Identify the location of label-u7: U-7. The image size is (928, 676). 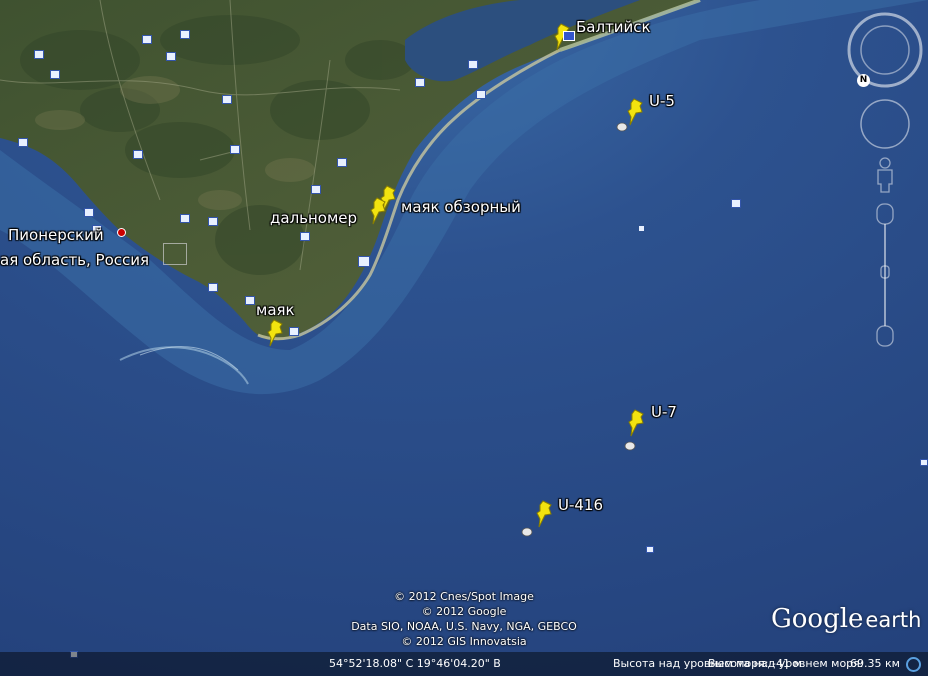
(664, 412).